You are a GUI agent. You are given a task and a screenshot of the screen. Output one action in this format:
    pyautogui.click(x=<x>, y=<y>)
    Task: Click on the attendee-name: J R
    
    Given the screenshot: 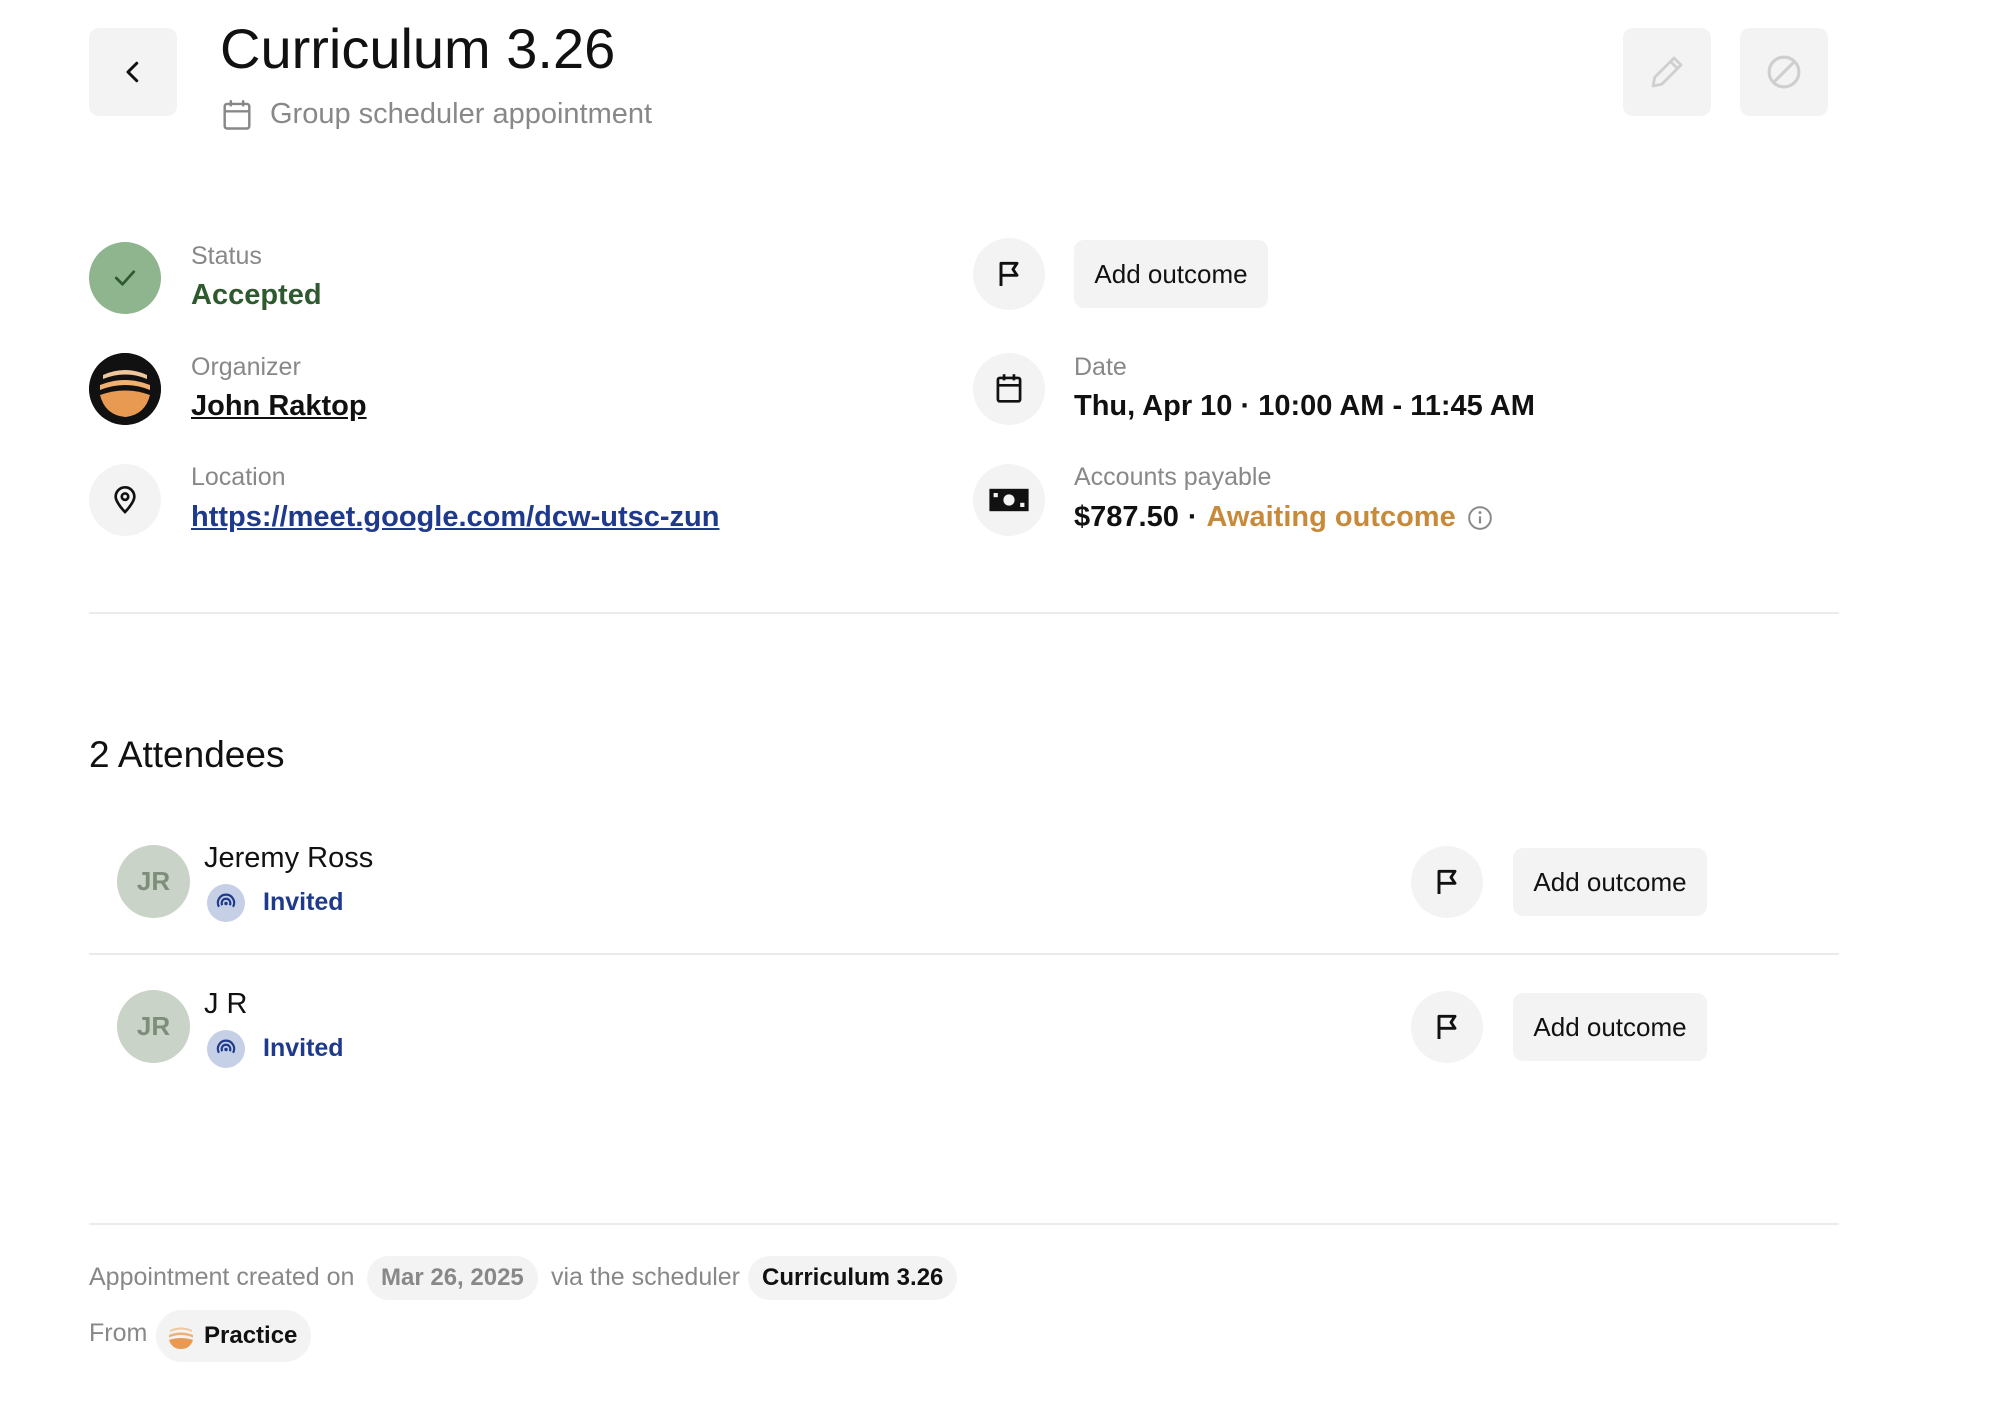 What is the action you would take?
    pyautogui.click(x=226, y=1004)
    